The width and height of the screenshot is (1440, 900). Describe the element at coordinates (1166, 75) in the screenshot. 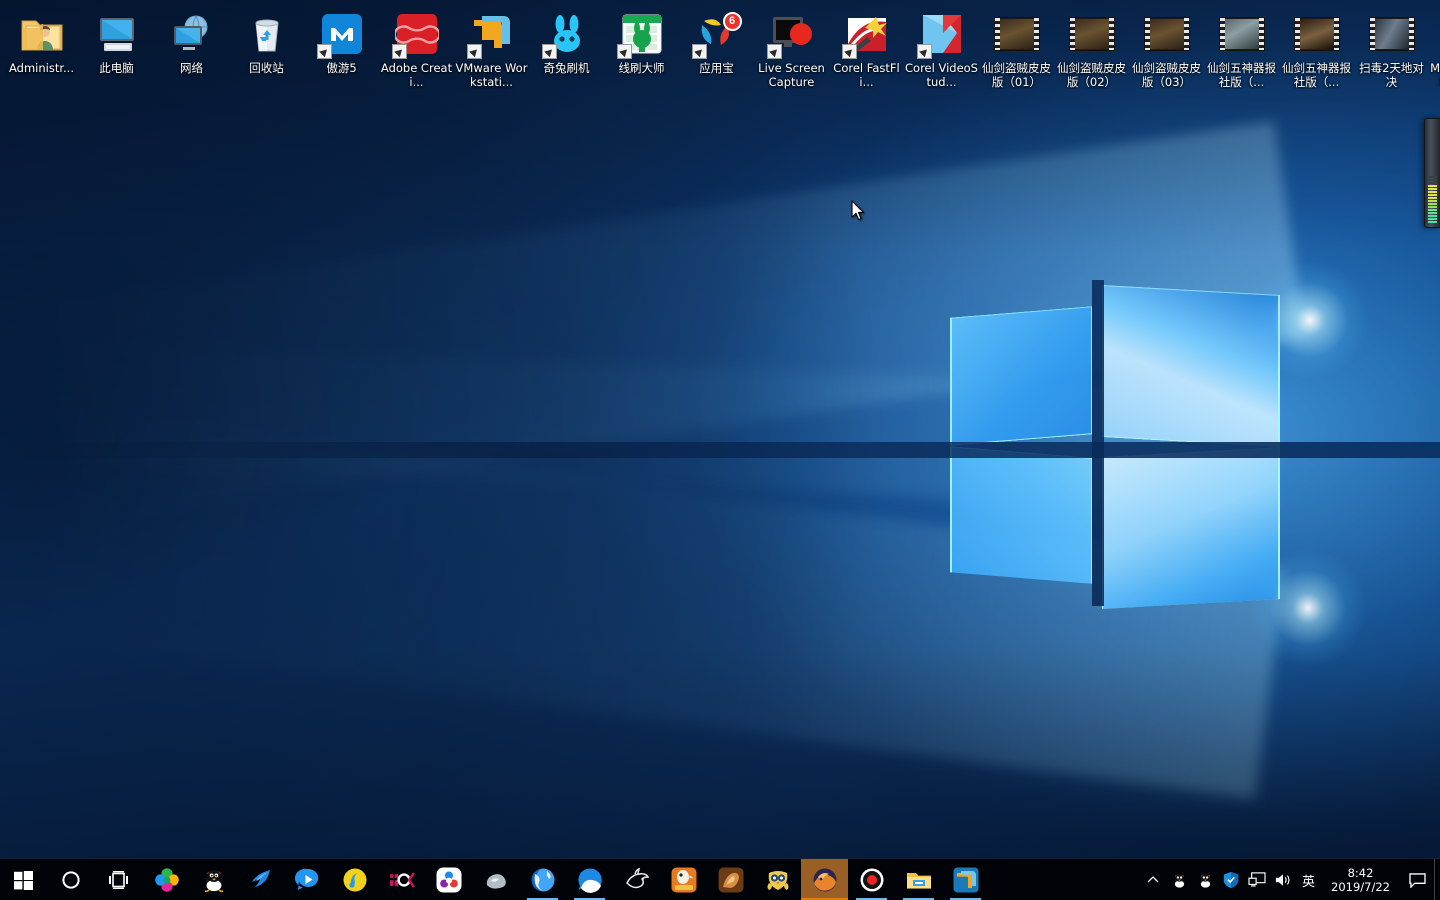

I see `desktop-icon-label: 仙剑盗贼皮皮版（03）` at that location.